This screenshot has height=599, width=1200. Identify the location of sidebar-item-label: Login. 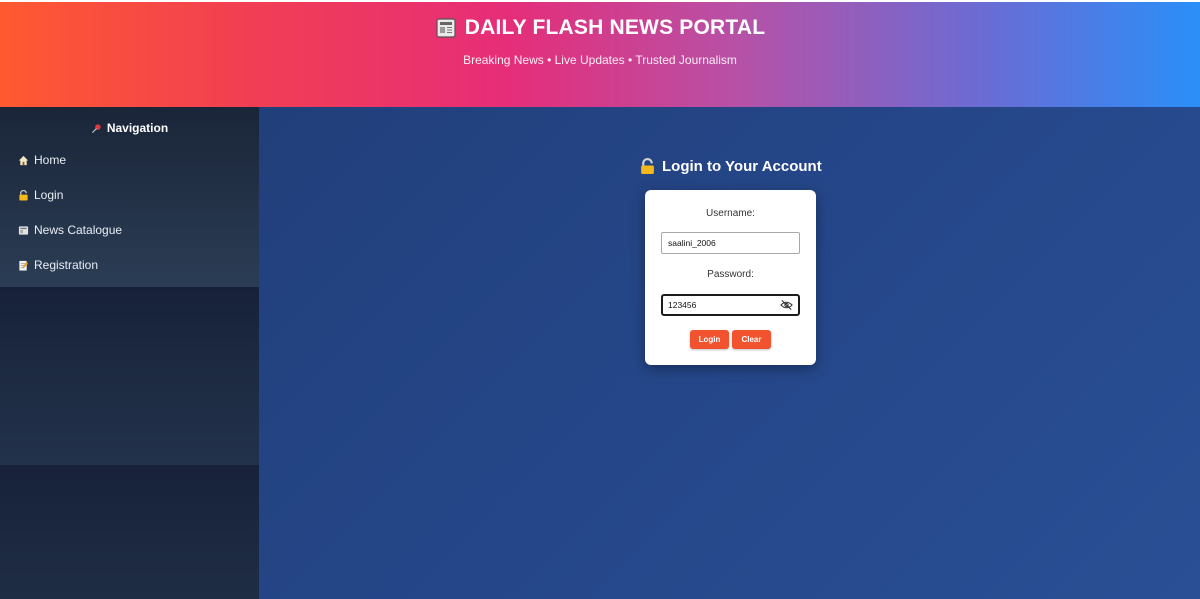
(49, 195).